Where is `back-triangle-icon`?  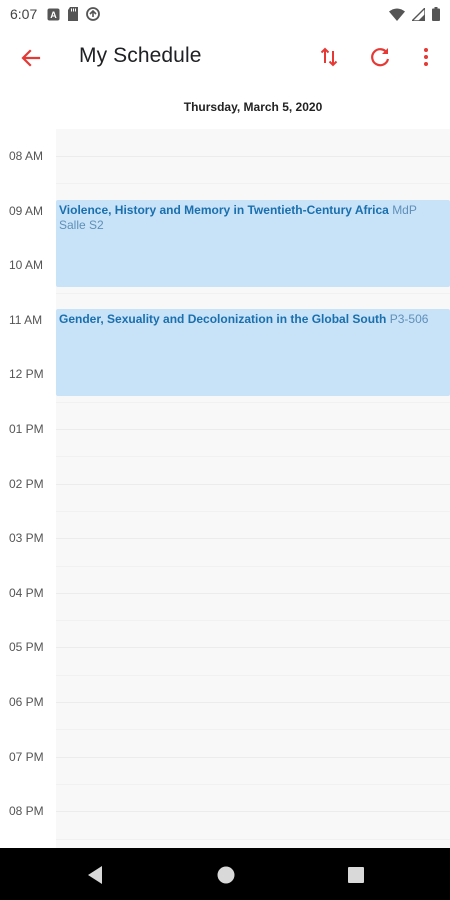 back-triangle-icon is located at coordinates (95, 875).